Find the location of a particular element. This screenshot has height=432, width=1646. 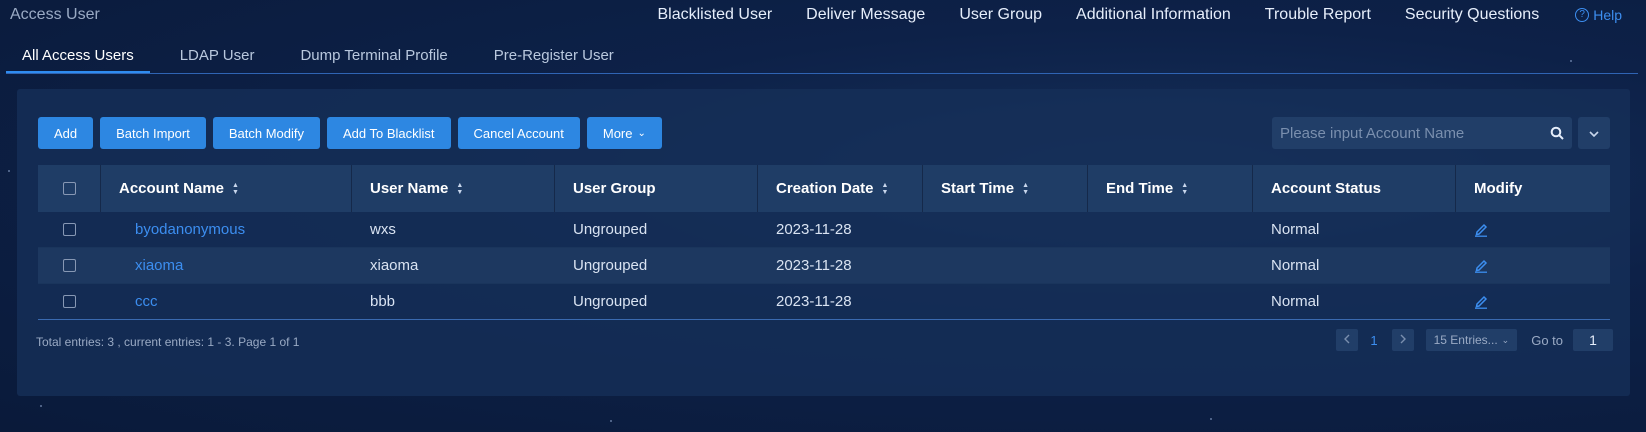

batch-modify-button: Batch Modify is located at coordinates (266, 133).